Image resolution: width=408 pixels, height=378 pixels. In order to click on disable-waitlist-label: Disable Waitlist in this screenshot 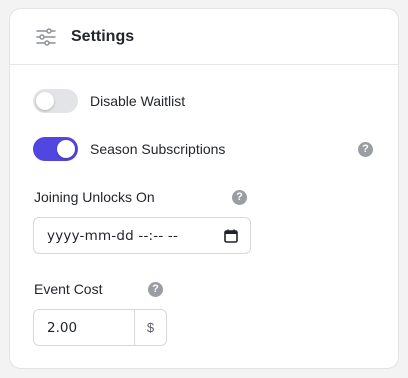, I will do `click(138, 101)`.